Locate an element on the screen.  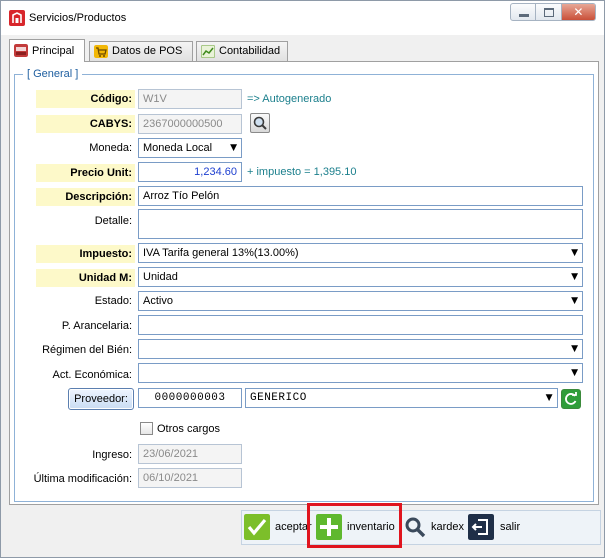
estado-select: Activo ▼ is located at coordinates (360, 301).